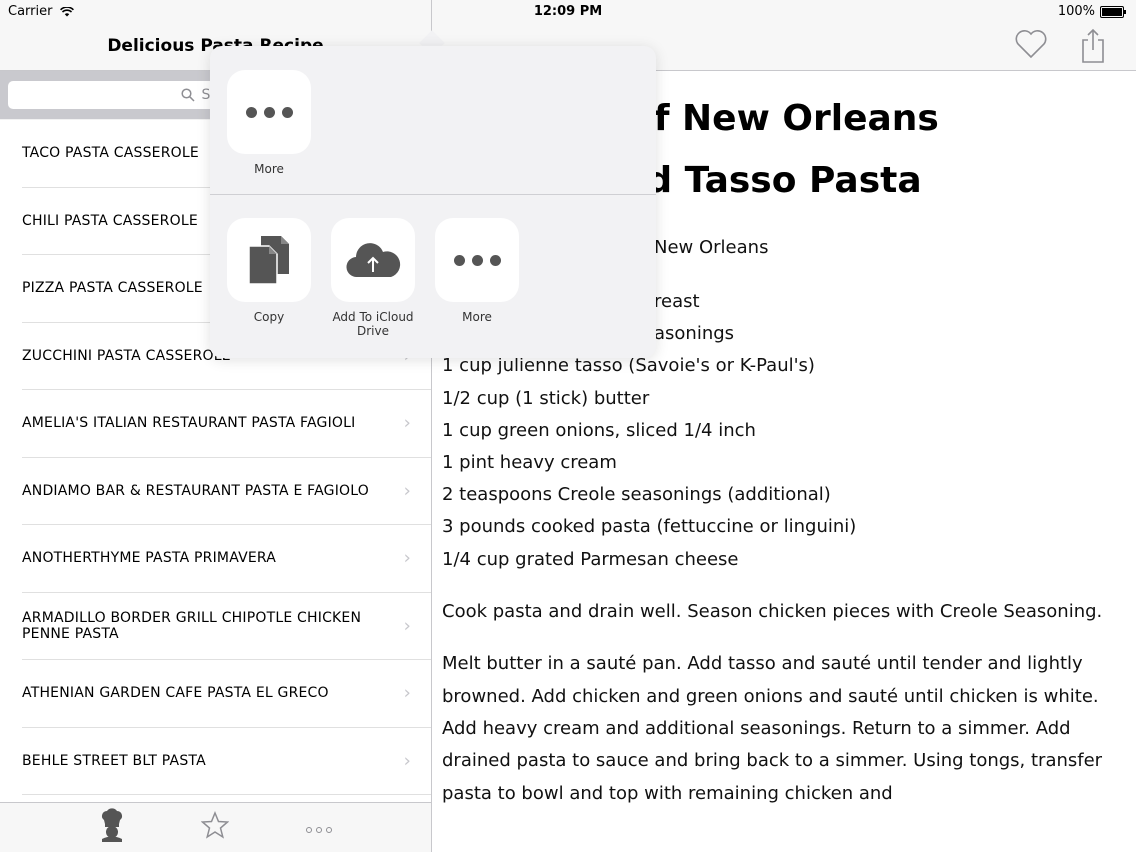 This screenshot has width=1136, height=852. I want to click on add-to-icloud-drive-button: Add To iCloud Drive, so click(373, 278).